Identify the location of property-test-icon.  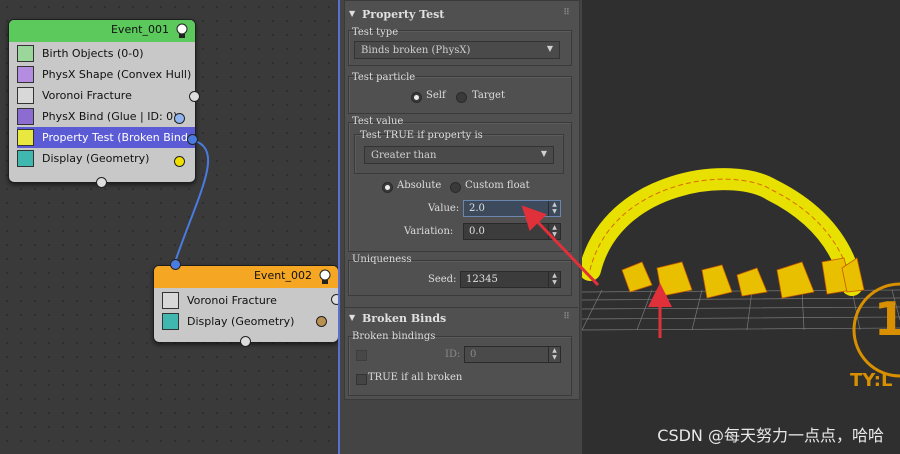
(25, 137).